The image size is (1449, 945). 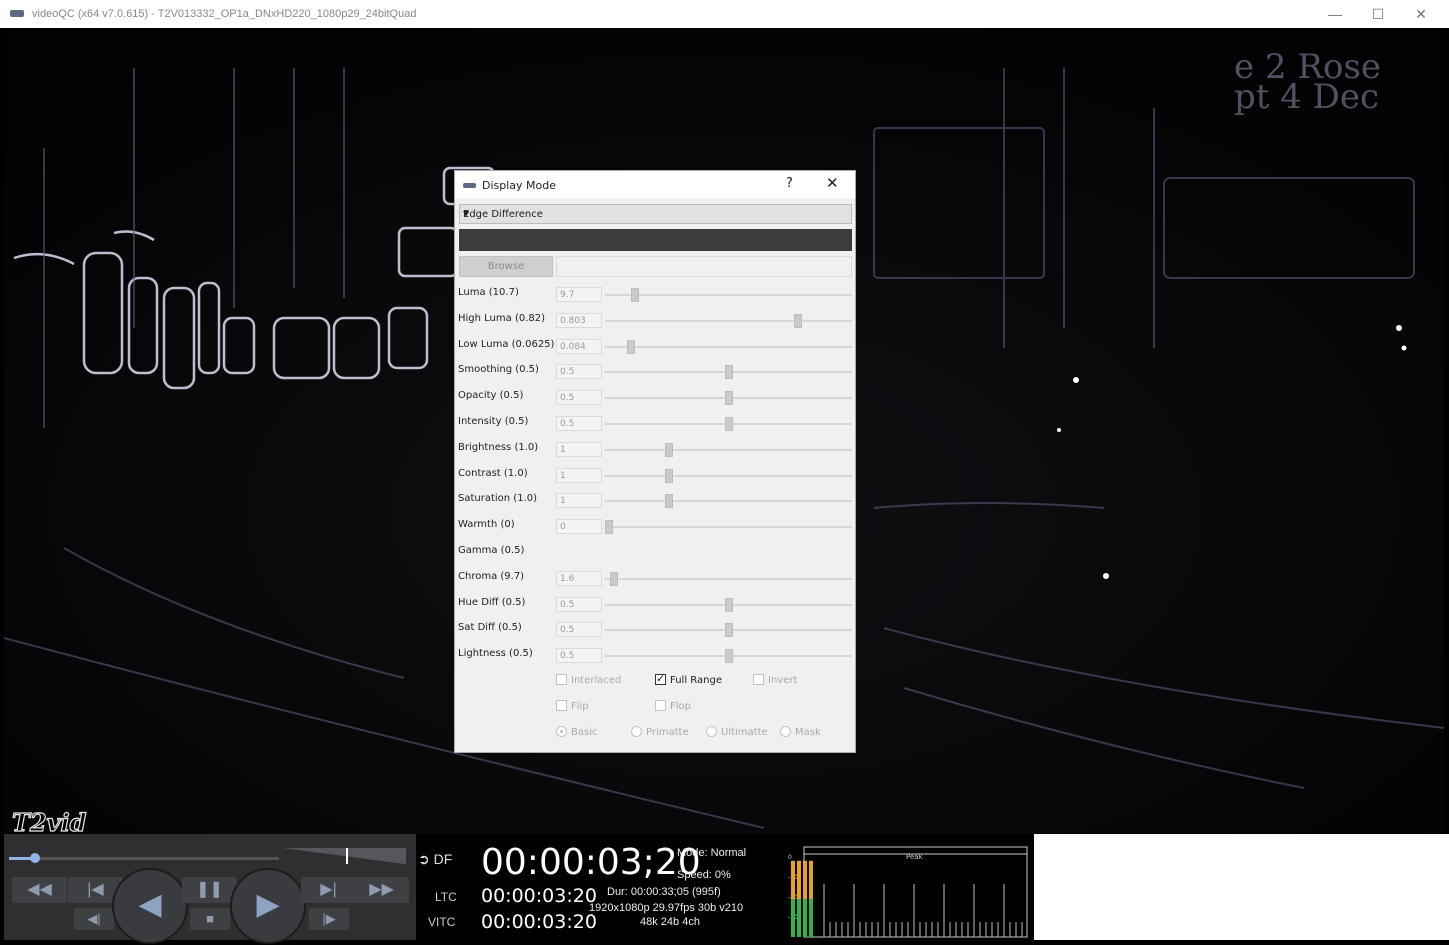 What do you see at coordinates (329, 919) in the screenshot?
I see `step-forward-button: |▶` at bounding box center [329, 919].